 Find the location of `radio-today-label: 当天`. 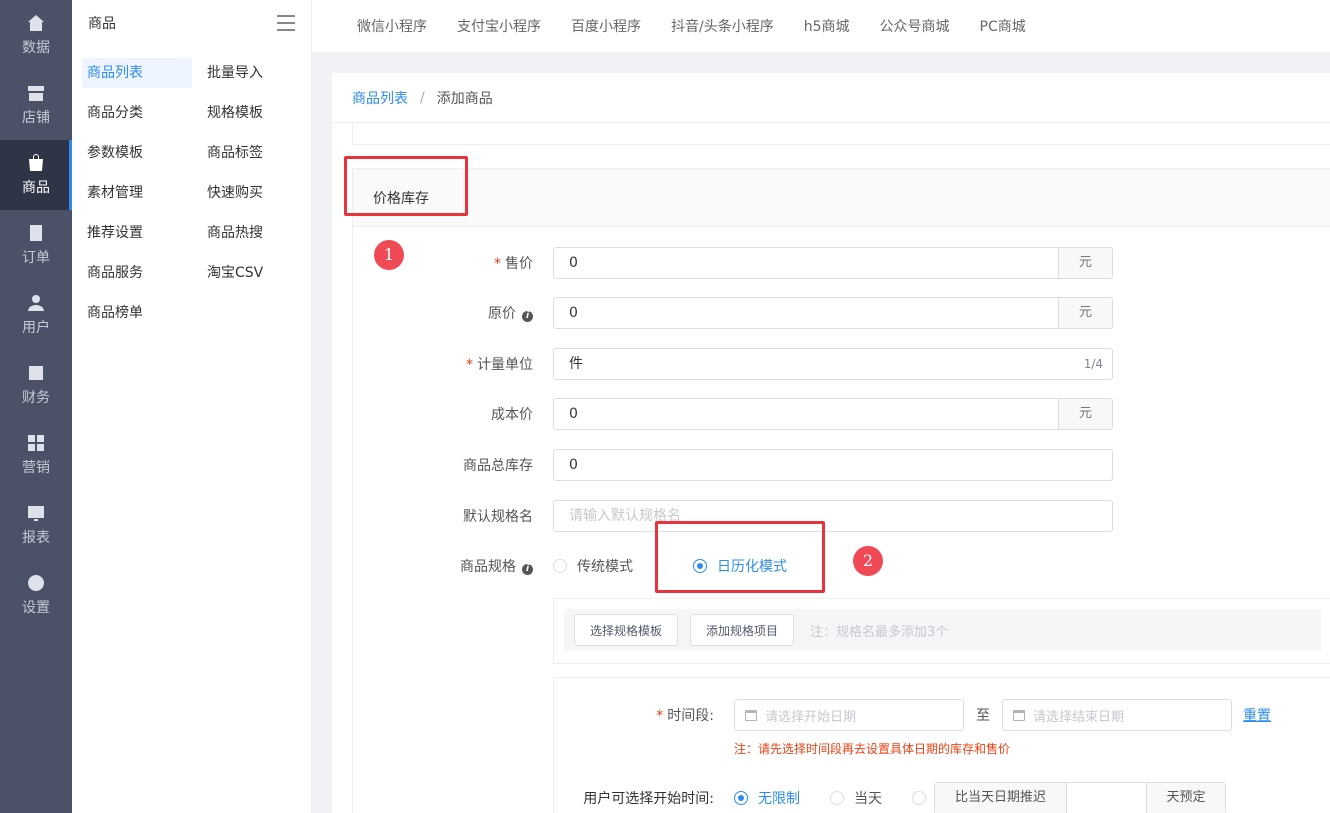

radio-today-label: 当天 is located at coordinates (868, 799).